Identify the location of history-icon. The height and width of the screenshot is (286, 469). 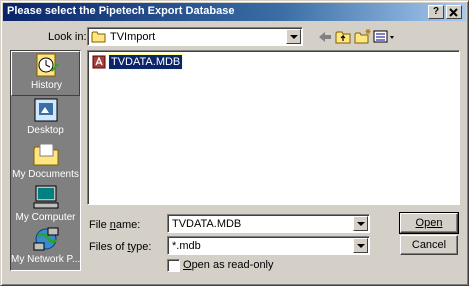
(47, 65).